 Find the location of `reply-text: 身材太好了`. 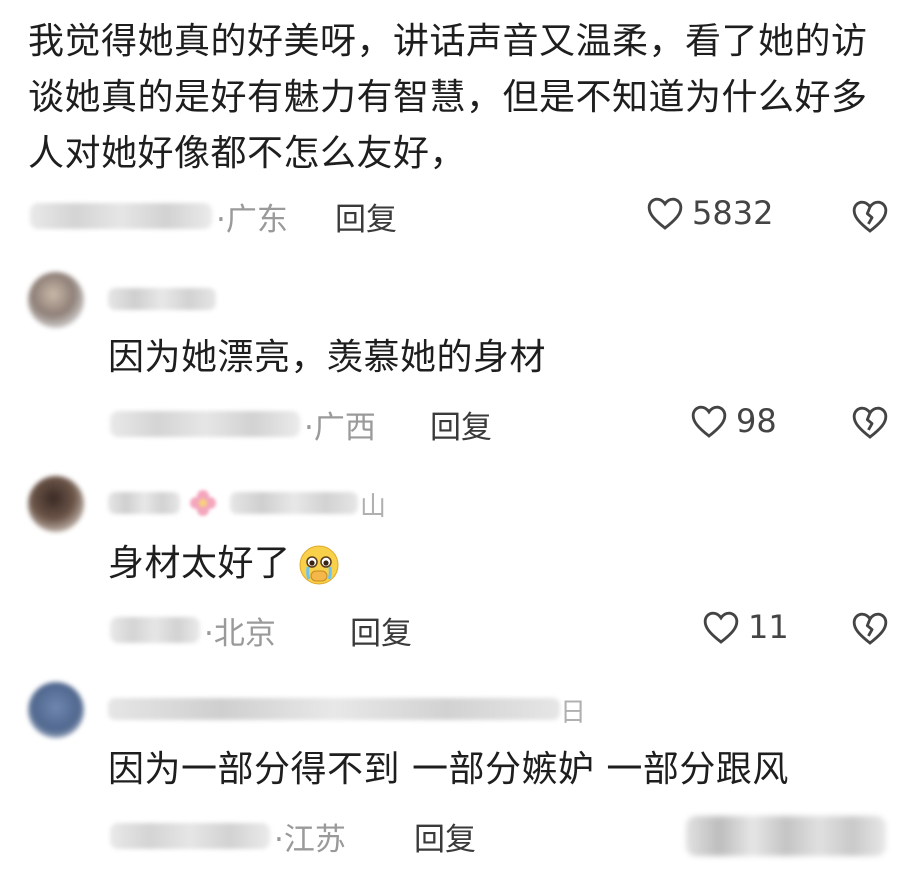

reply-text: 身材太好了 is located at coordinates (224, 564).